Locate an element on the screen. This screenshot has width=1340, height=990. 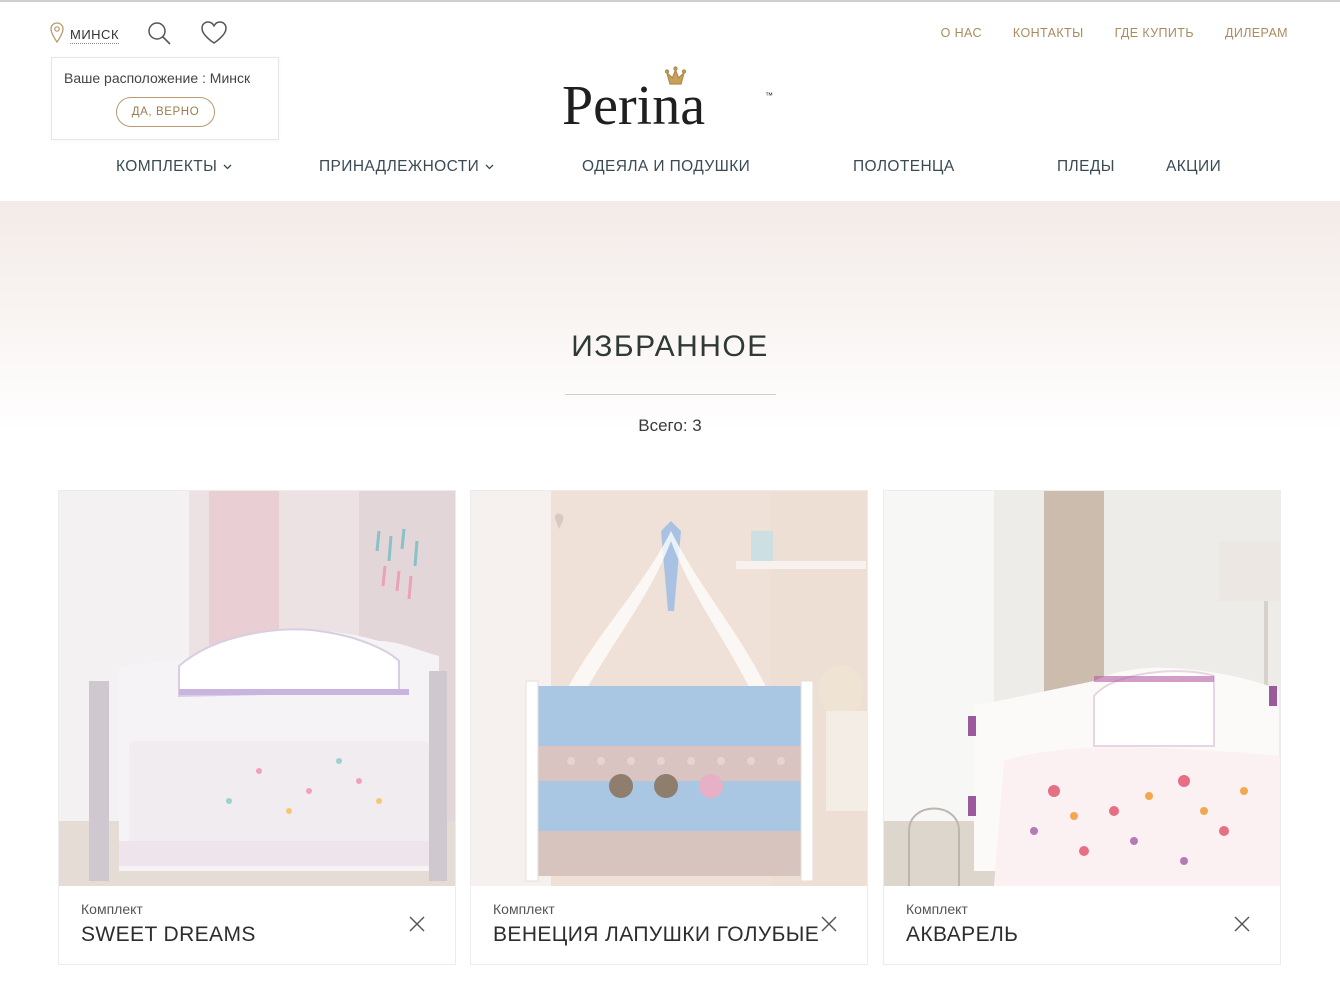
nav-item-promotions: АКЦИИ is located at coordinates (1193, 167).